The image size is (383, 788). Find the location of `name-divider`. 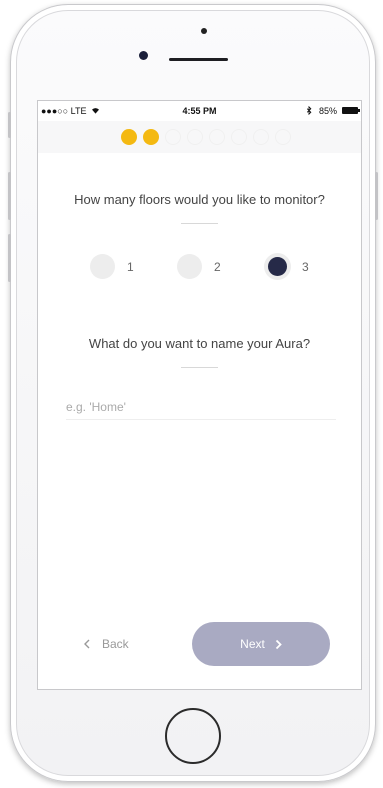

name-divider is located at coordinates (199, 367).